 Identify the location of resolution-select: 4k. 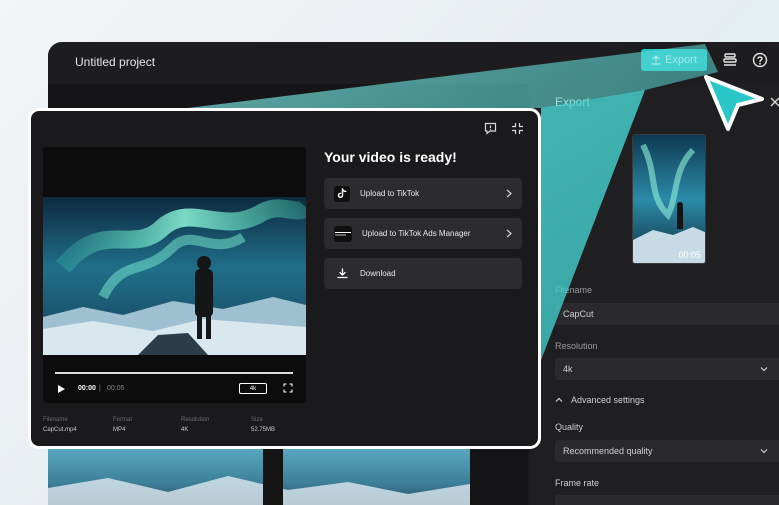
(667, 369).